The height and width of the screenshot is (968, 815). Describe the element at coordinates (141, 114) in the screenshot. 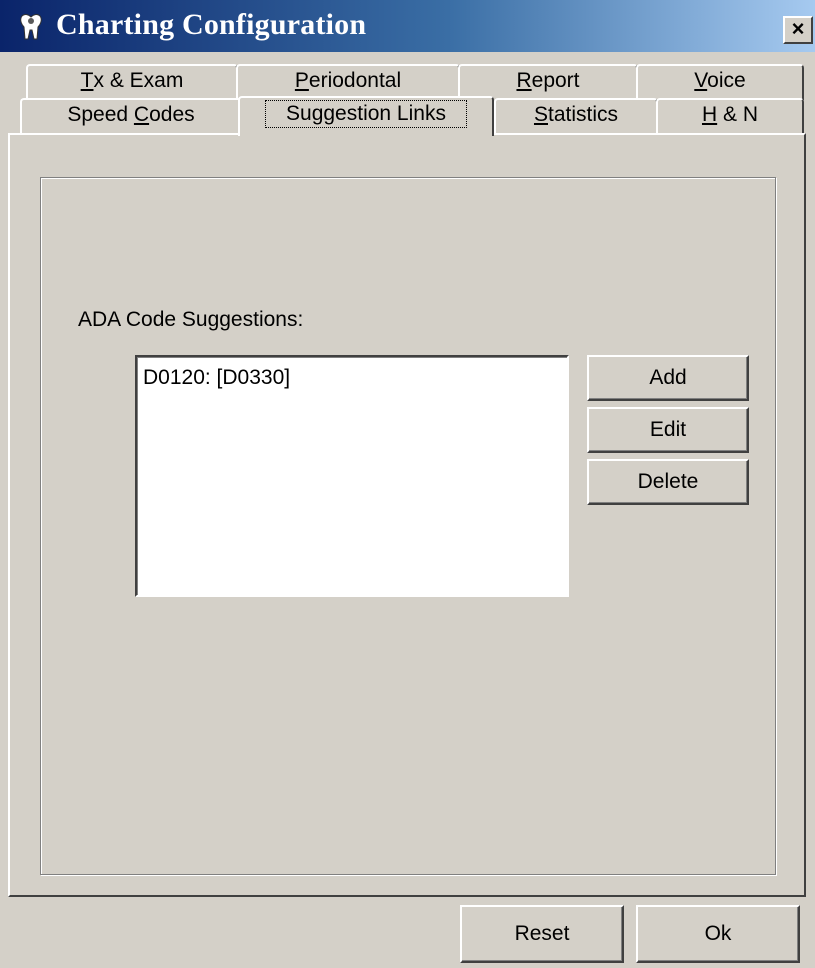

I see `tab-speed-codes-accel: C` at that location.